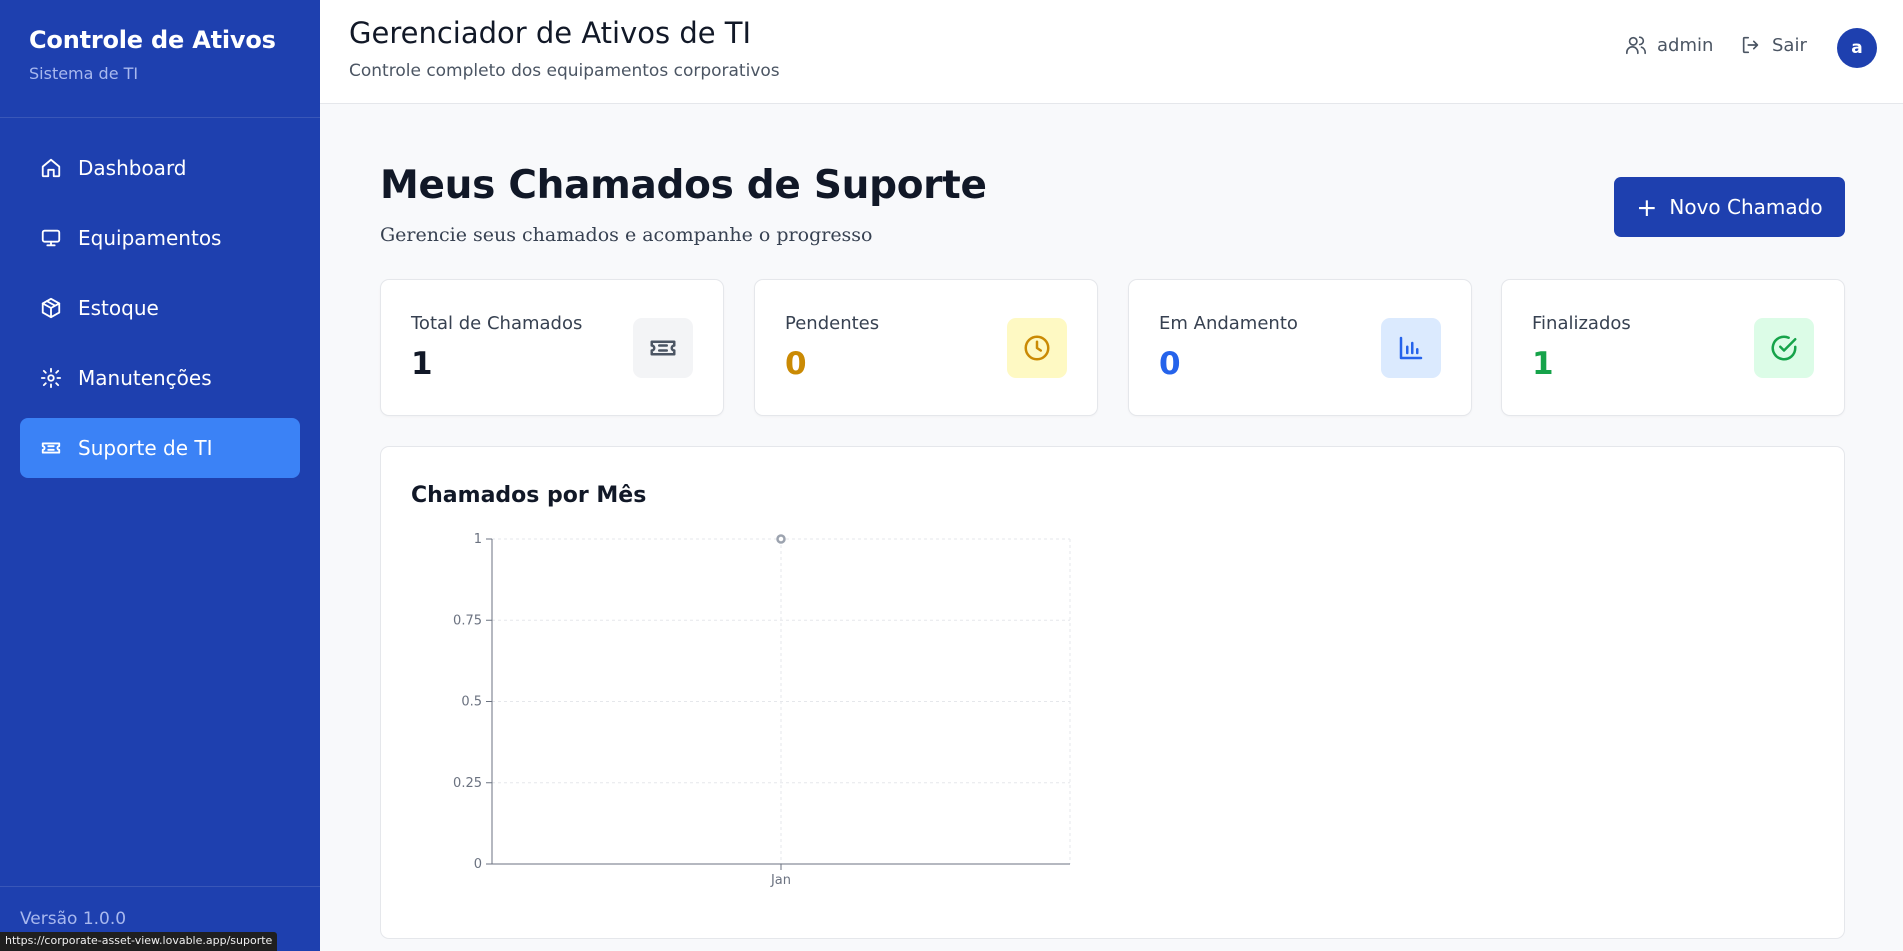 Image resolution: width=1903 pixels, height=951 pixels. I want to click on avatar: a, so click(1857, 48).